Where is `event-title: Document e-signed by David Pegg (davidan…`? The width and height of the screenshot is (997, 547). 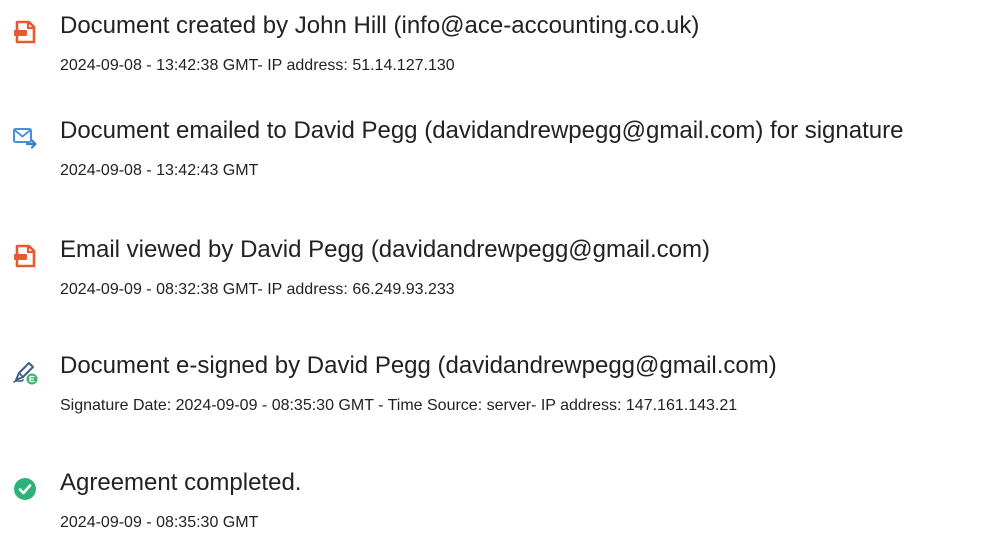
event-title: Document e-signed by David Pegg (davidan… is located at coordinates (418, 365).